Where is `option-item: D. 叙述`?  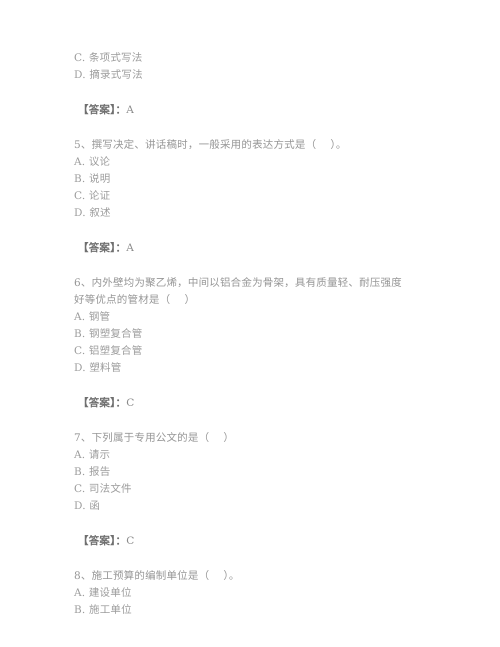
option-item: D. 叙述 is located at coordinates (252, 213).